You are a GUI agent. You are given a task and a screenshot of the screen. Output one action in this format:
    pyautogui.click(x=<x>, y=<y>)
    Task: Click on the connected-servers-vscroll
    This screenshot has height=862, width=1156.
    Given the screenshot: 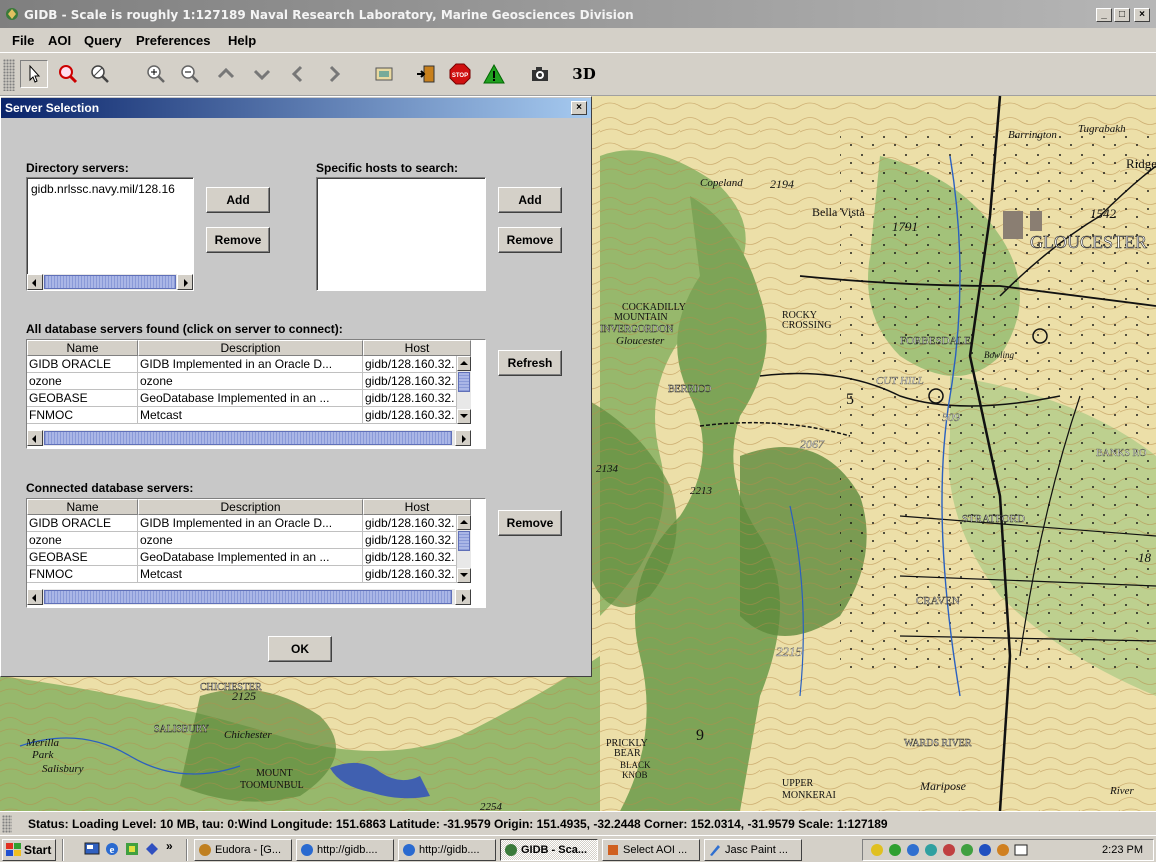 What is the action you would take?
    pyautogui.click(x=464, y=549)
    